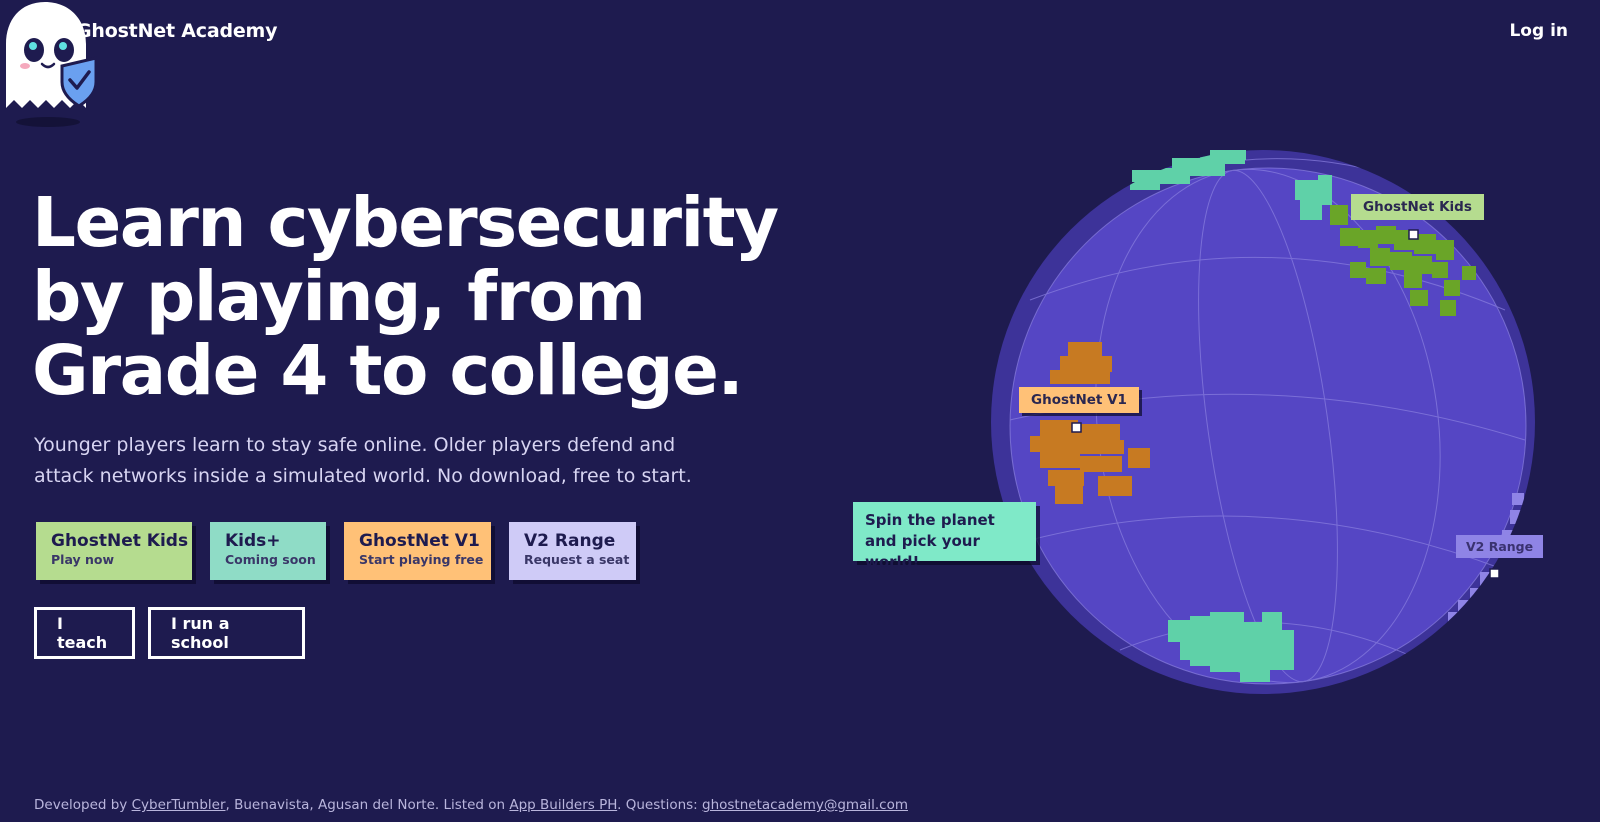 The height and width of the screenshot is (822, 1600). What do you see at coordinates (1500, 546) in the screenshot?
I see `globe-label-v2-range: V2 Range` at bounding box center [1500, 546].